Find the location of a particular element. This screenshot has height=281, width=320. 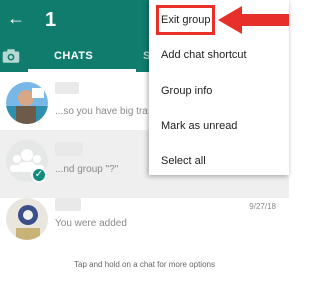

menu-add-chat-shortcut: Add chat shortcut is located at coordinates (204, 55).